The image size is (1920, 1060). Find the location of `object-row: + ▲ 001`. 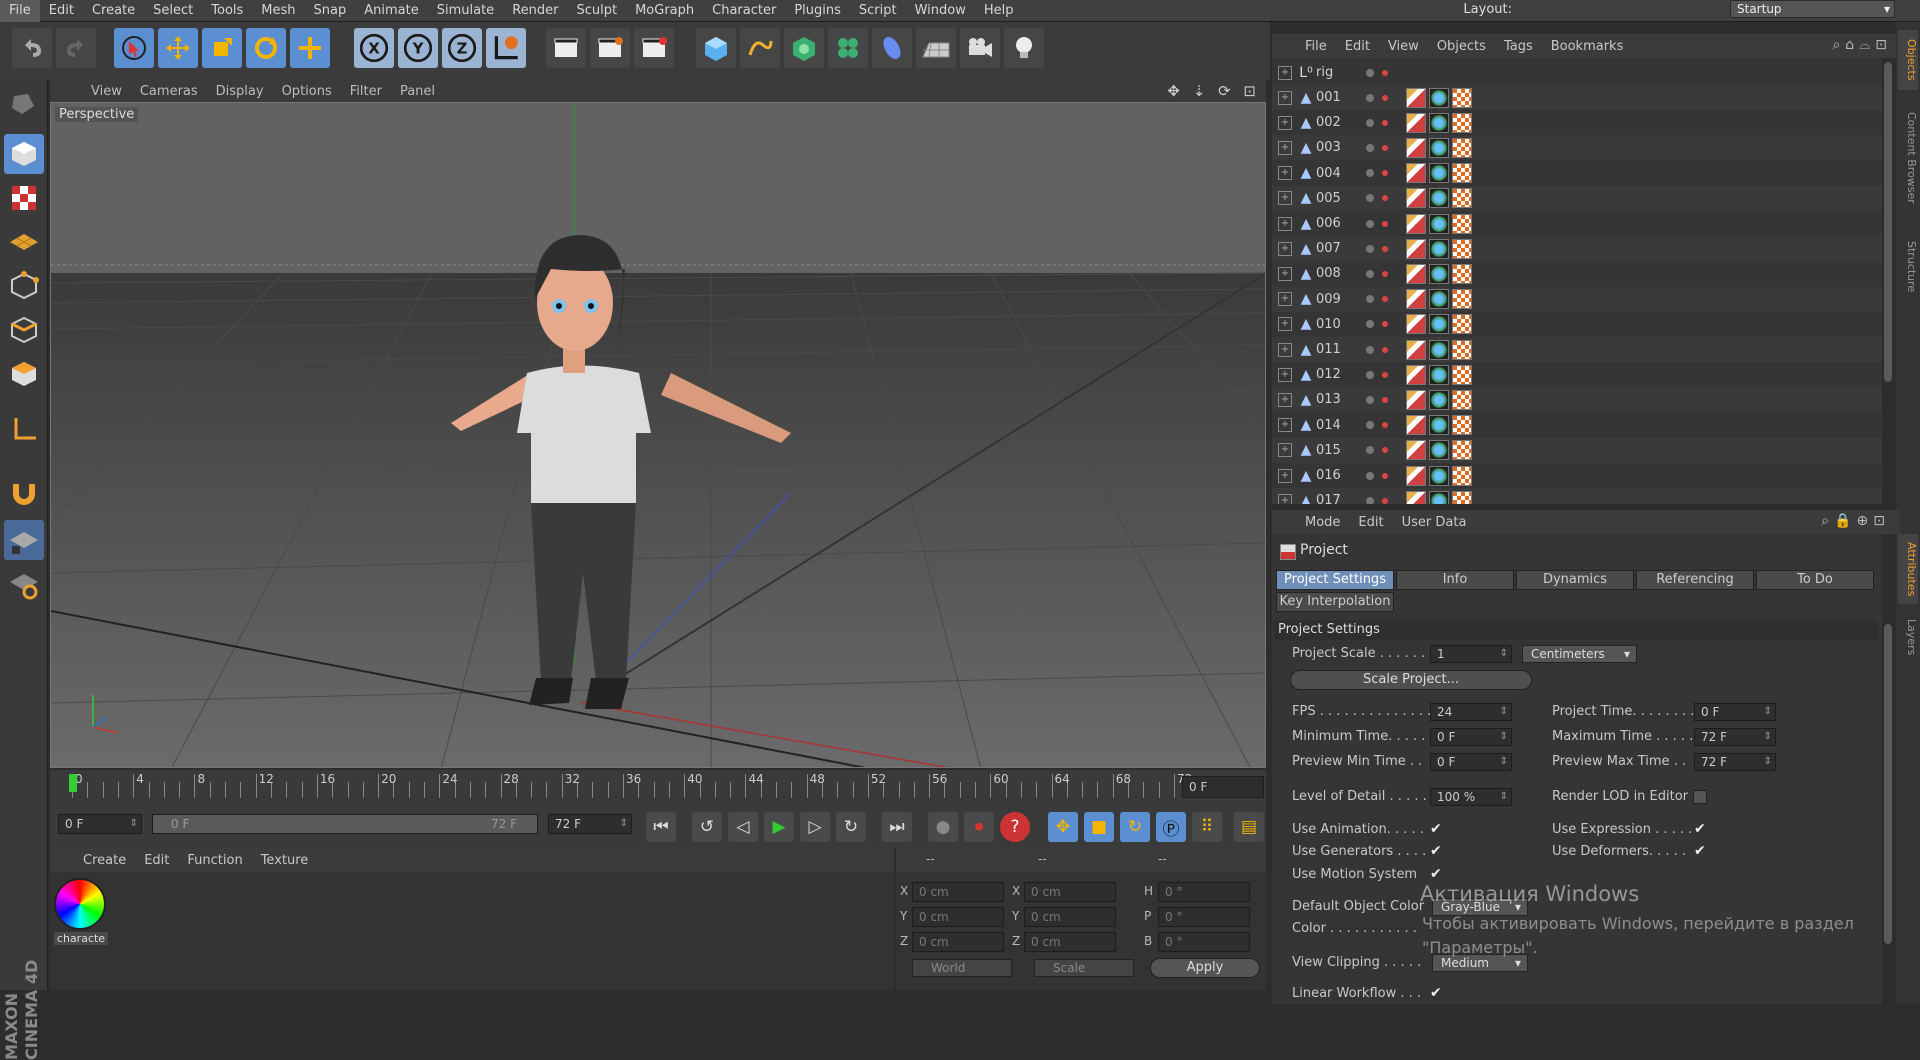

object-row: + ▲ 001 is located at coordinates (1577, 97).